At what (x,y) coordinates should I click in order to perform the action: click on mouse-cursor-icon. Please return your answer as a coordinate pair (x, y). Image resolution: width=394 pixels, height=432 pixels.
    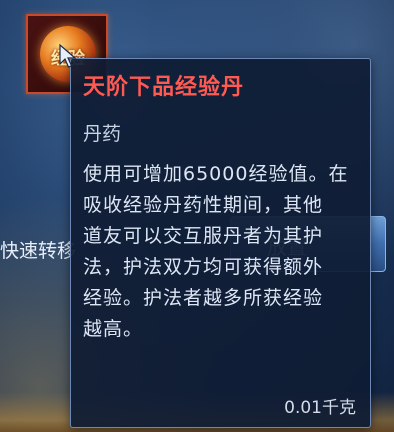
    Looking at the image, I should click on (68, 56).